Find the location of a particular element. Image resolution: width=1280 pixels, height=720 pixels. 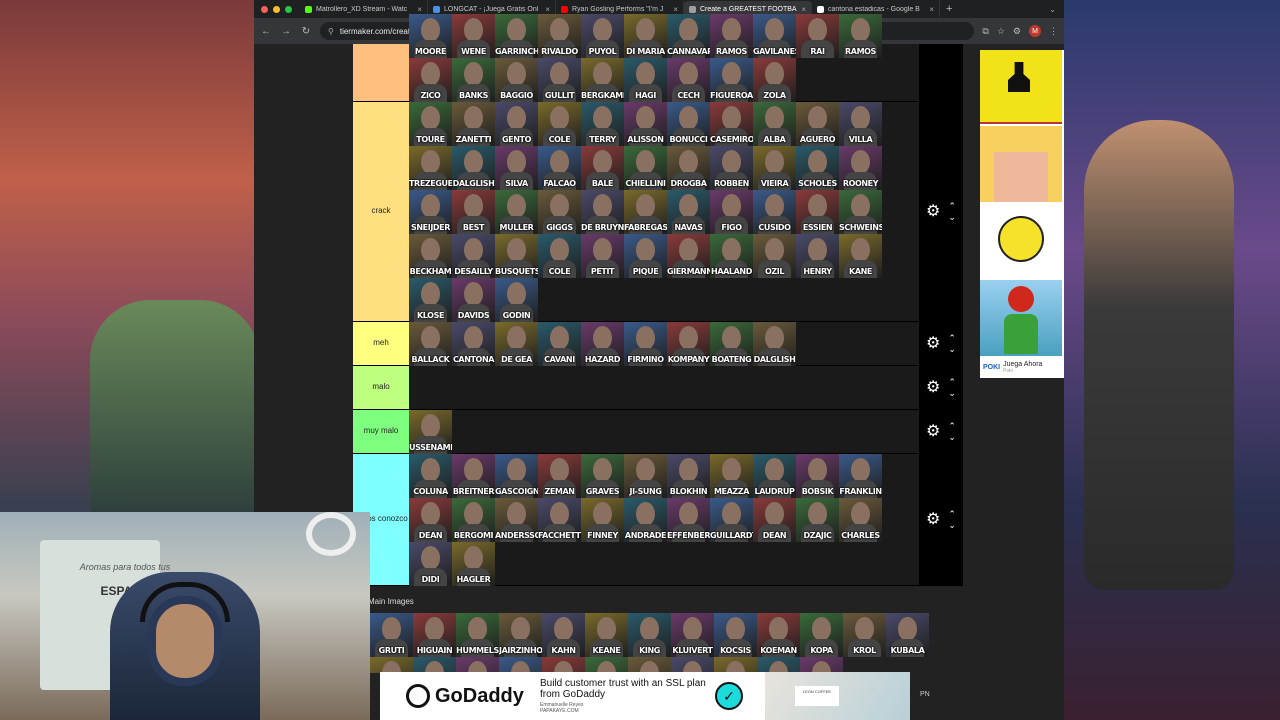

player-tile: BERGOMI is located at coordinates (473, 520).